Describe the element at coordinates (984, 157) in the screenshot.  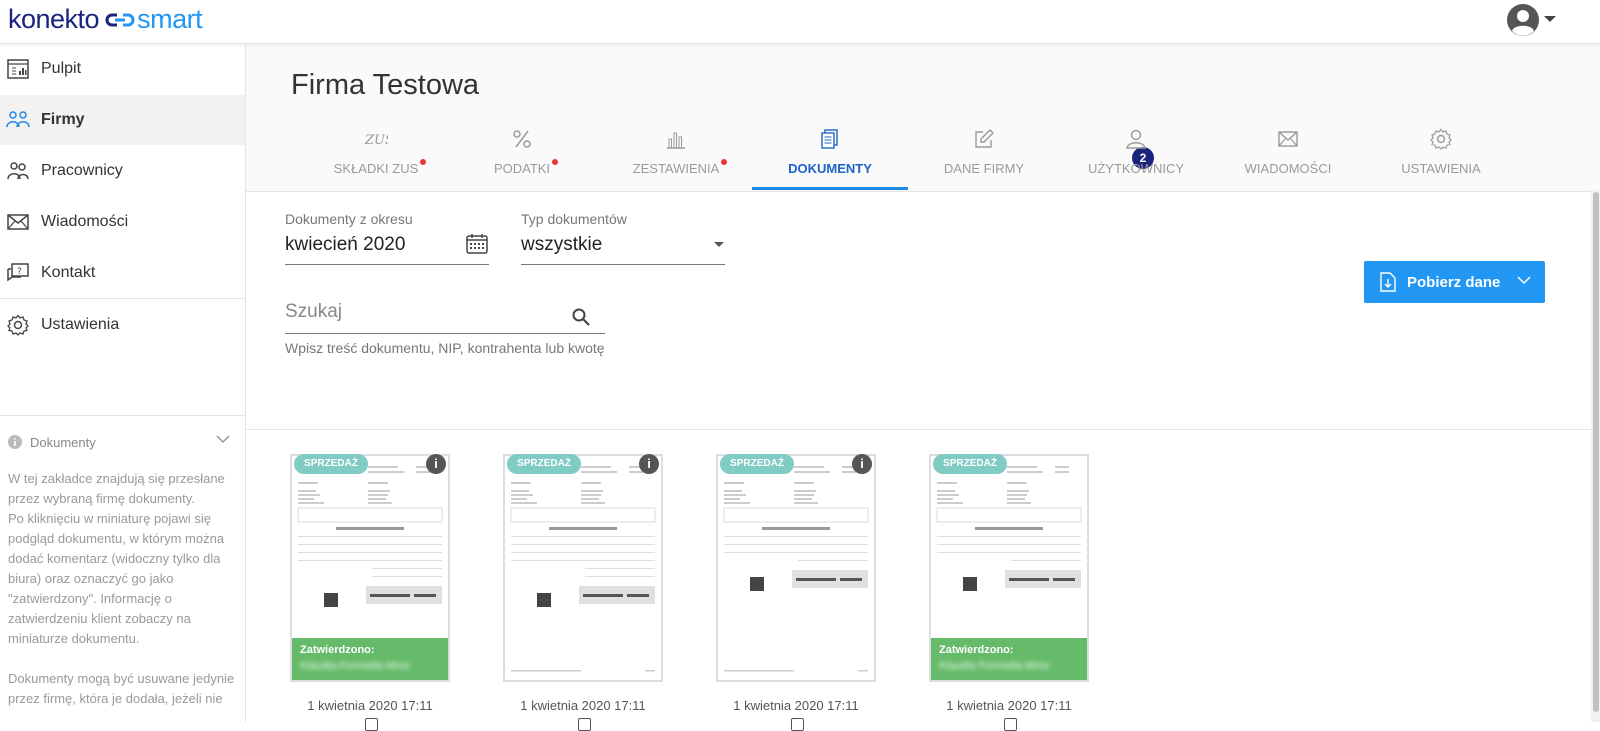
I see `tab-dane-firmy: Dane firmy` at that location.